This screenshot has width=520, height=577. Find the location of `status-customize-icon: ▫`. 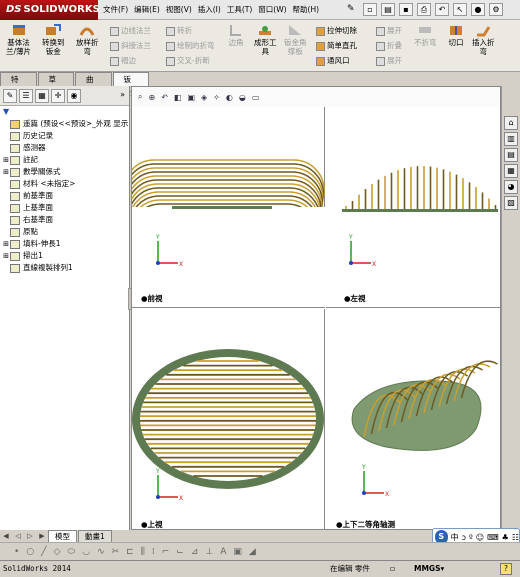

status-customize-icon: ▫ is located at coordinates (392, 569).